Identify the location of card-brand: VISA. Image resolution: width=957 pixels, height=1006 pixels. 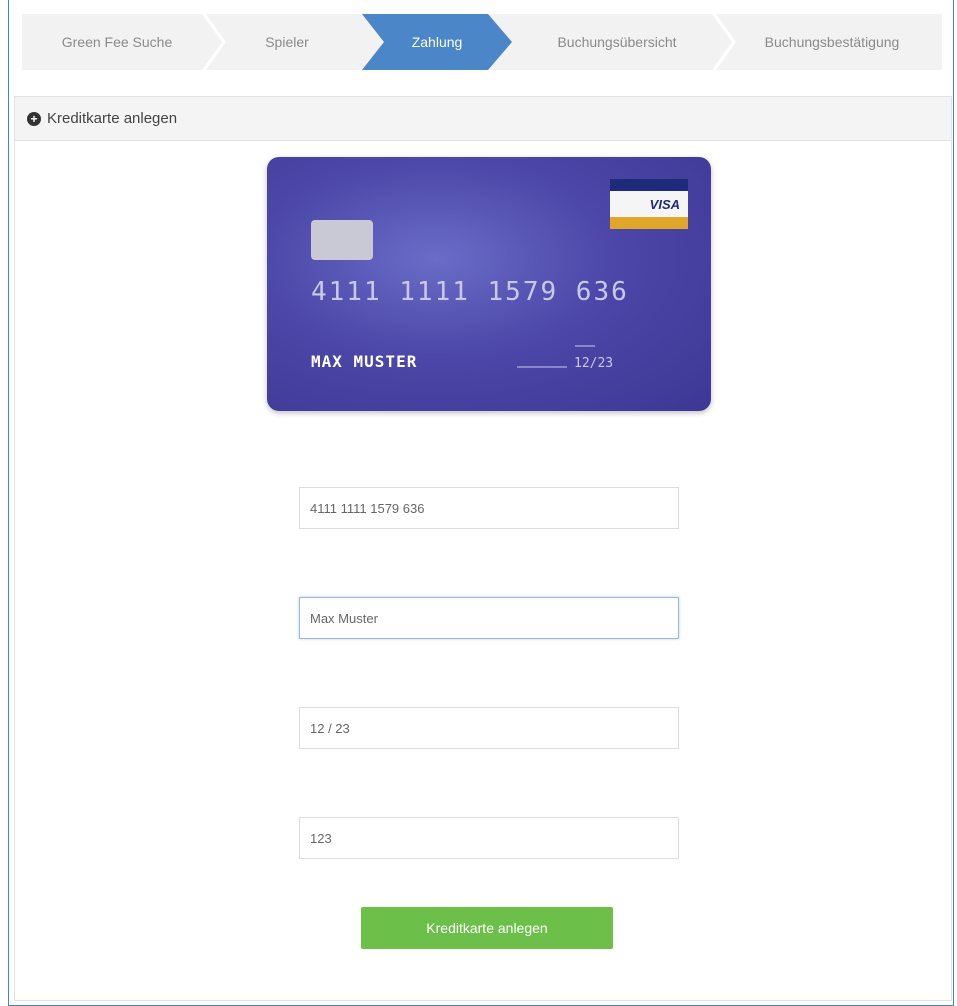
(664, 204).